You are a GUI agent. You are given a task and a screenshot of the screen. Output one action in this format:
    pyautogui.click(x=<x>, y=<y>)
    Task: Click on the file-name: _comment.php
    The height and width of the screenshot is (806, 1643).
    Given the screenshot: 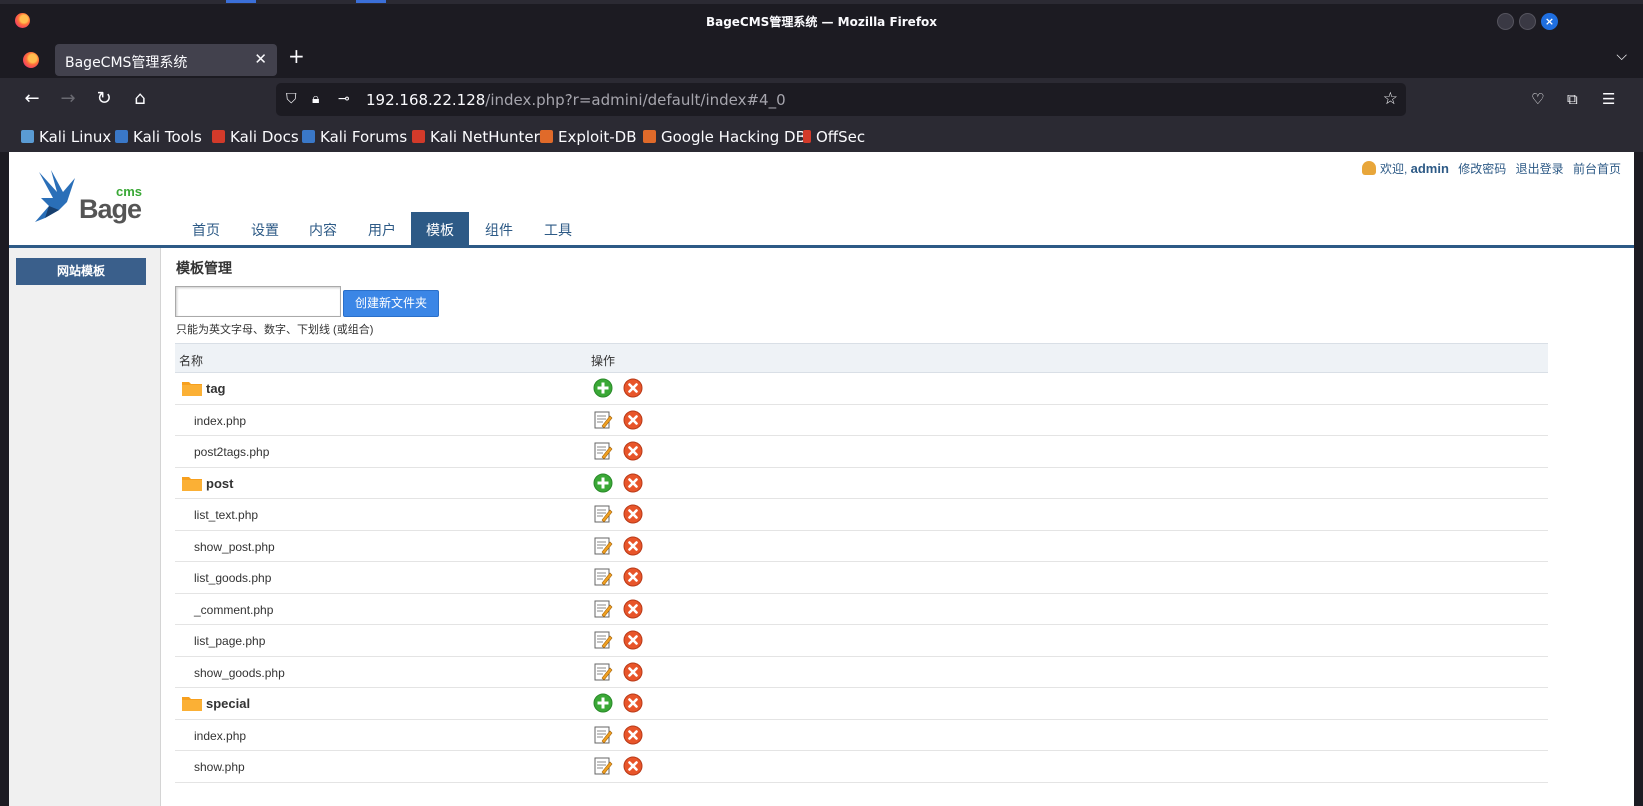 What is the action you would take?
    pyautogui.click(x=233, y=610)
    